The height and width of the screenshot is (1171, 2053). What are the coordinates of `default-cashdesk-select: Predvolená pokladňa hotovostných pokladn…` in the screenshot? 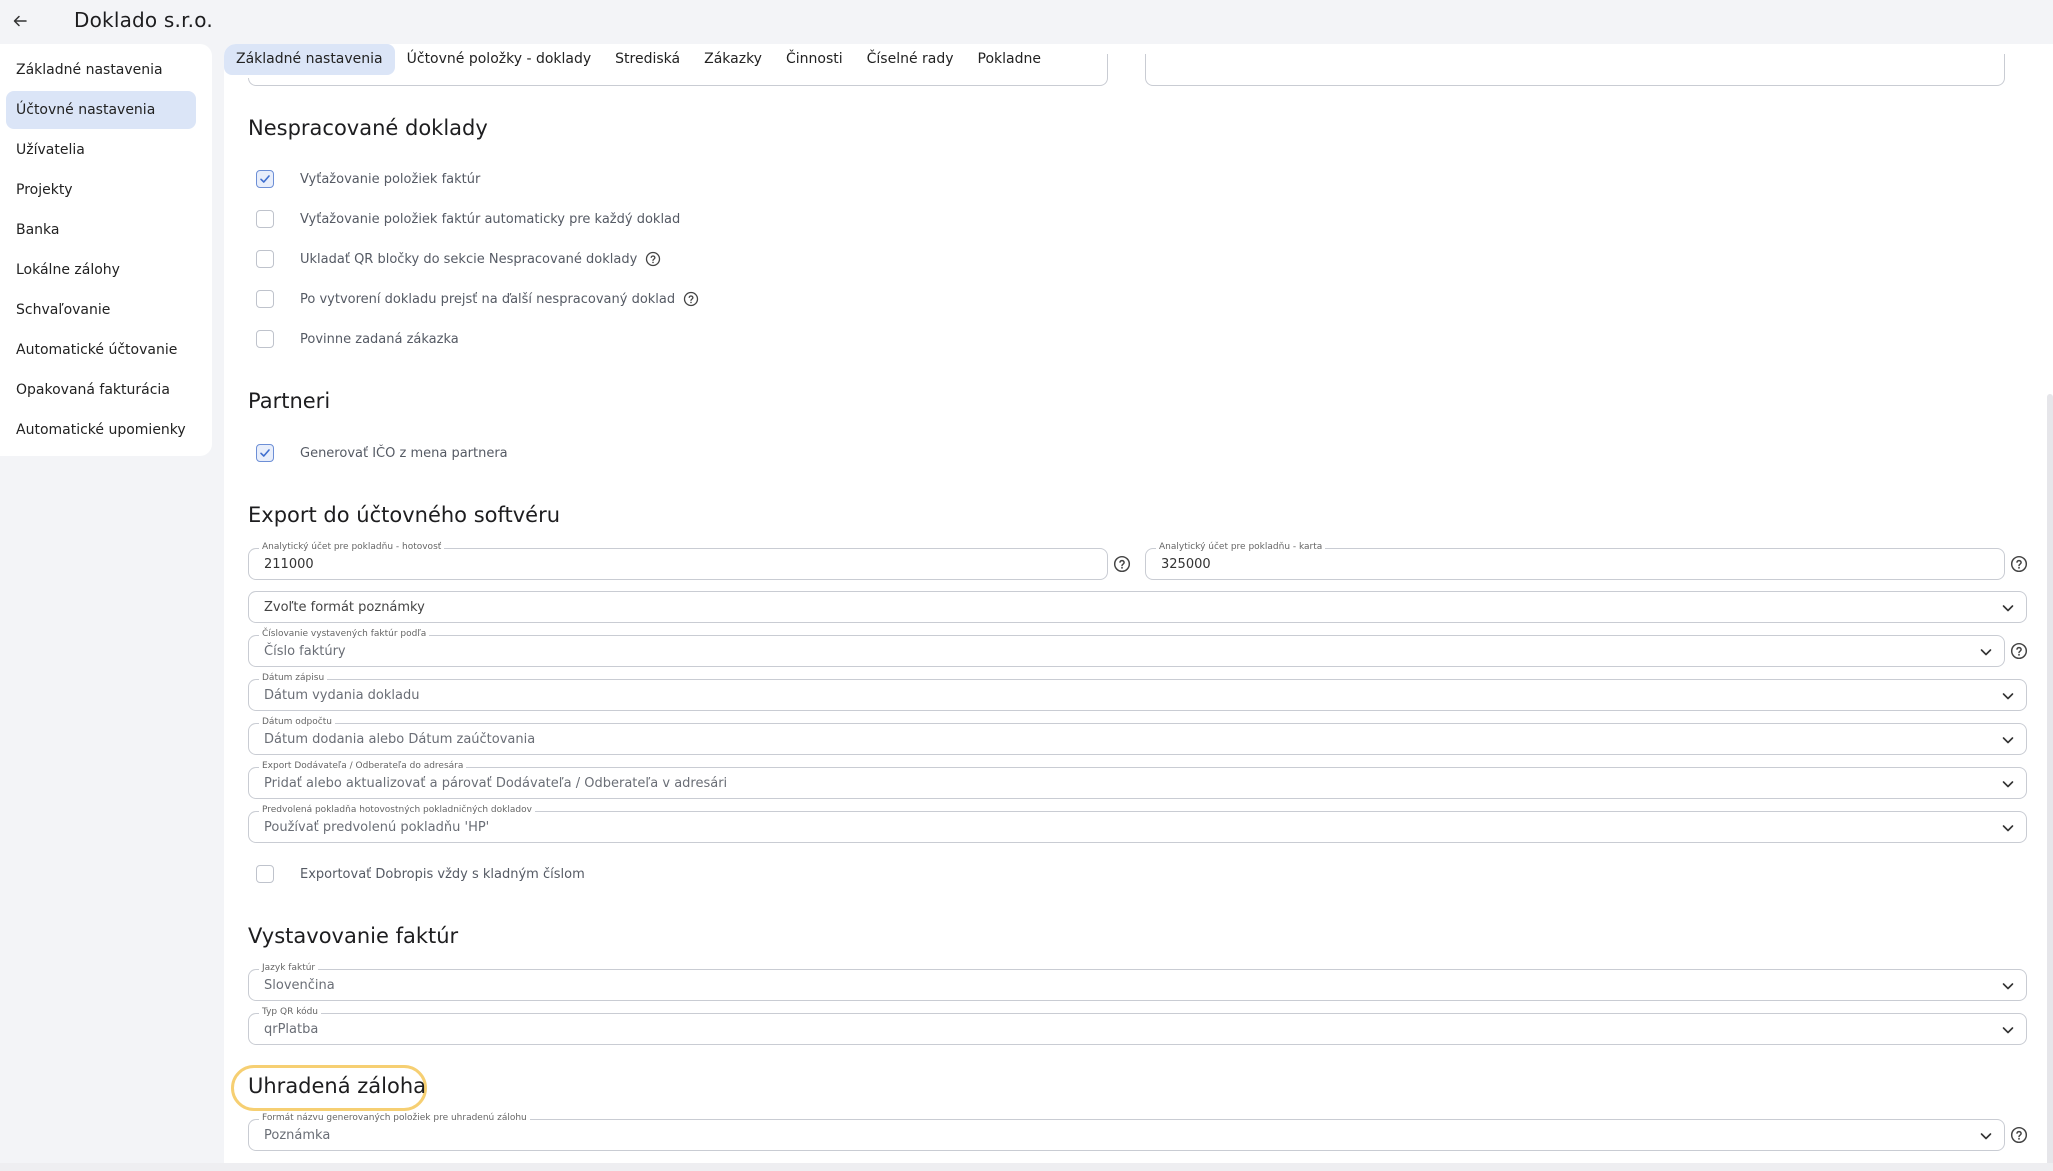 It's located at (1137, 823).